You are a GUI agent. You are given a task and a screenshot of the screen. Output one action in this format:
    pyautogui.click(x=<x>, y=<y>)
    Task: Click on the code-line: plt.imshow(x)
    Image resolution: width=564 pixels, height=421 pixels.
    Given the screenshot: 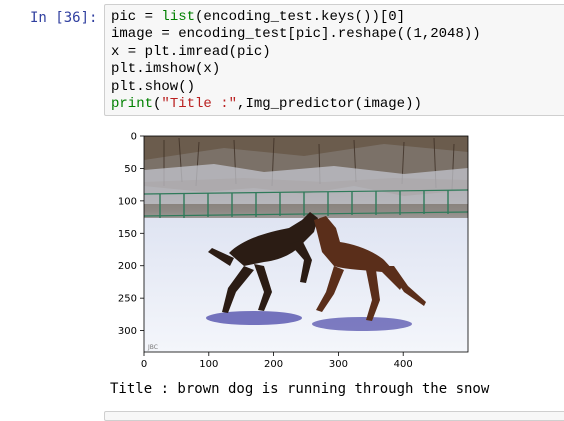 What is the action you would take?
    pyautogui.click(x=165, y=69)
    